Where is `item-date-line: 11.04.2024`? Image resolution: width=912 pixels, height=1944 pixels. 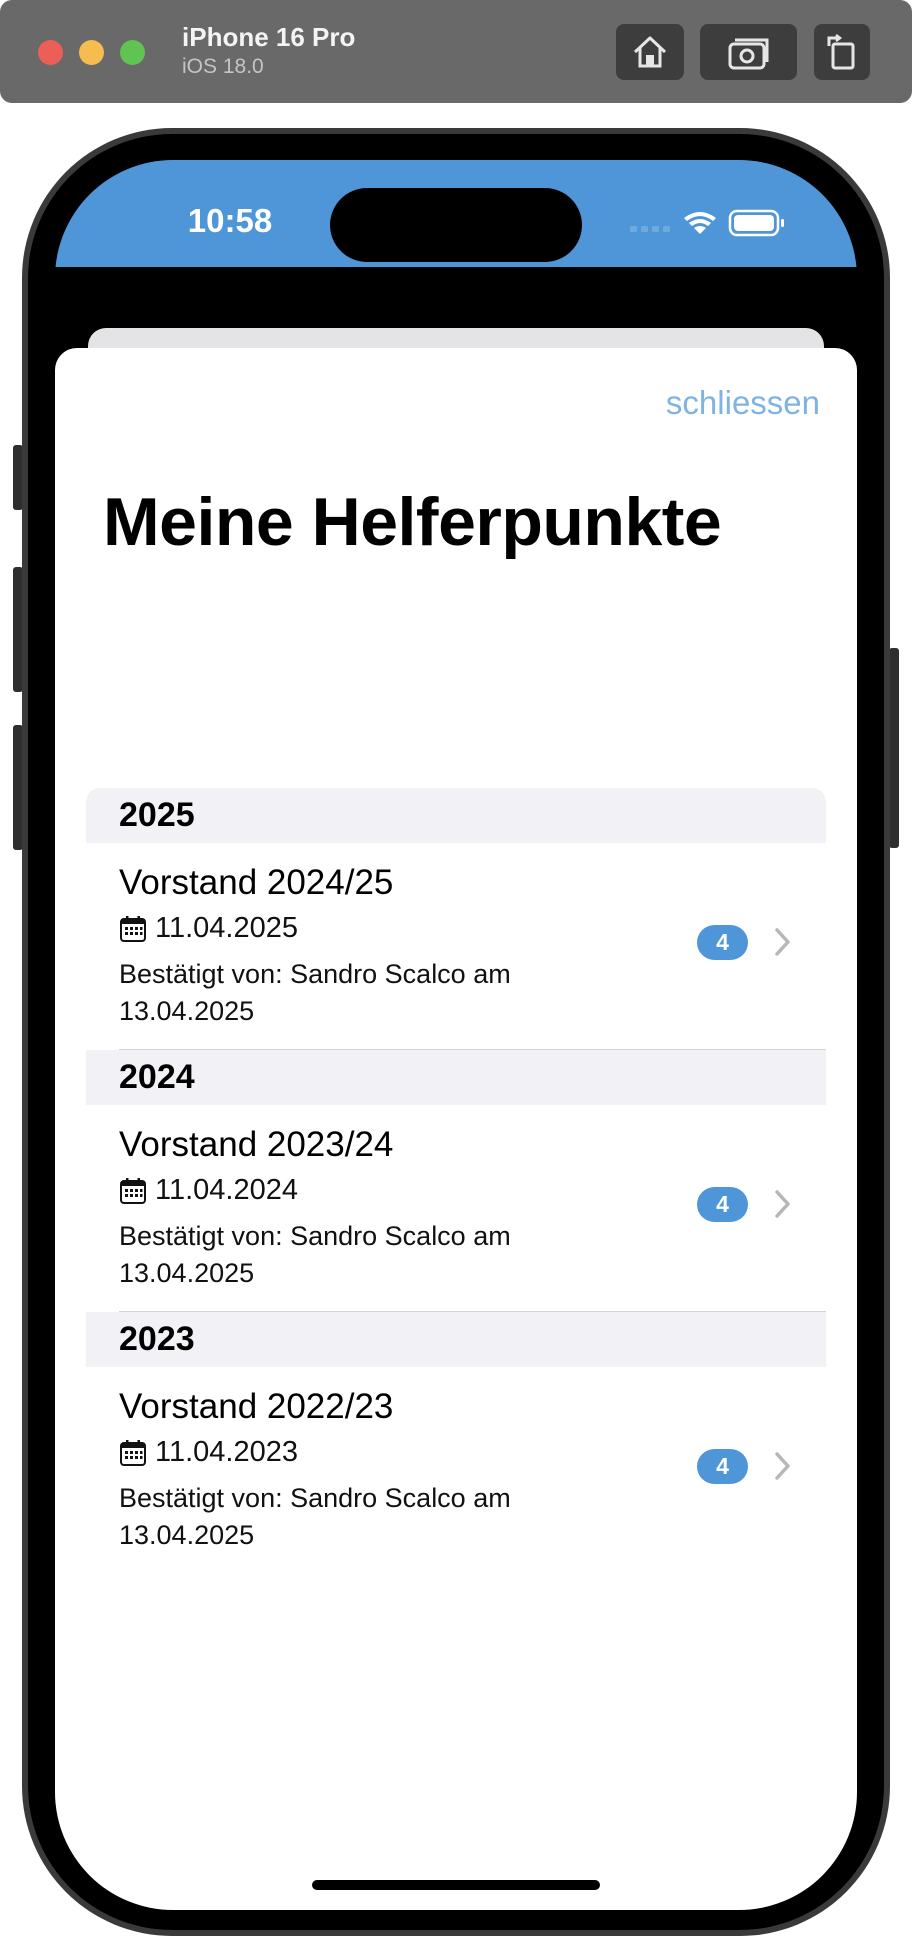
item-date-line: 11.04.2024 is located at coordinates (208, 1190).